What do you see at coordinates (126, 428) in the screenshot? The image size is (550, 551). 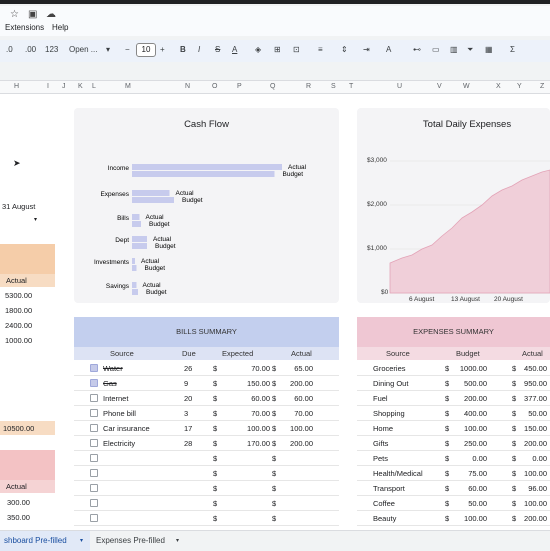 I see `bill-source: Car insurance` at bounding box center [126, 428].